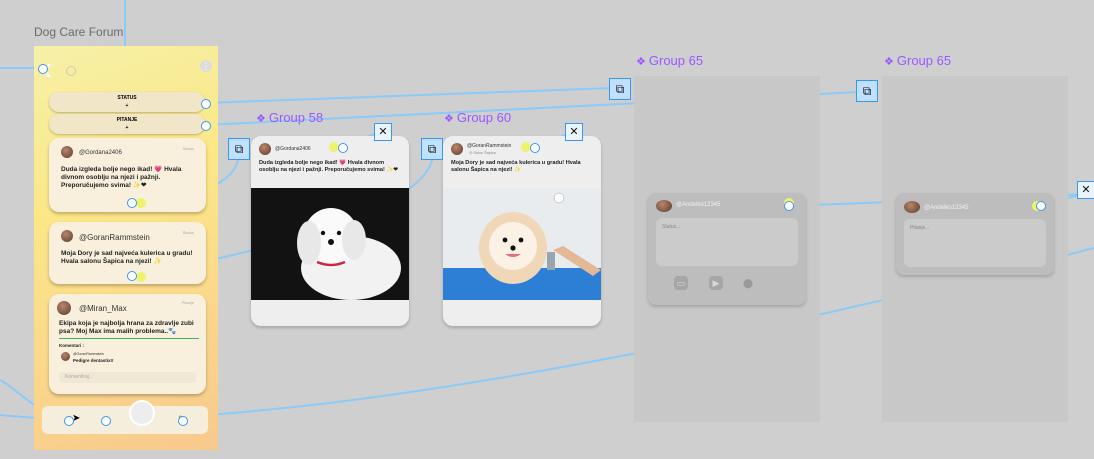  What do you see at coordinates (917, 60) in the screenshot?
I see `group-label-65-question: ❖ Group 65` at bounding box center [917, 60].